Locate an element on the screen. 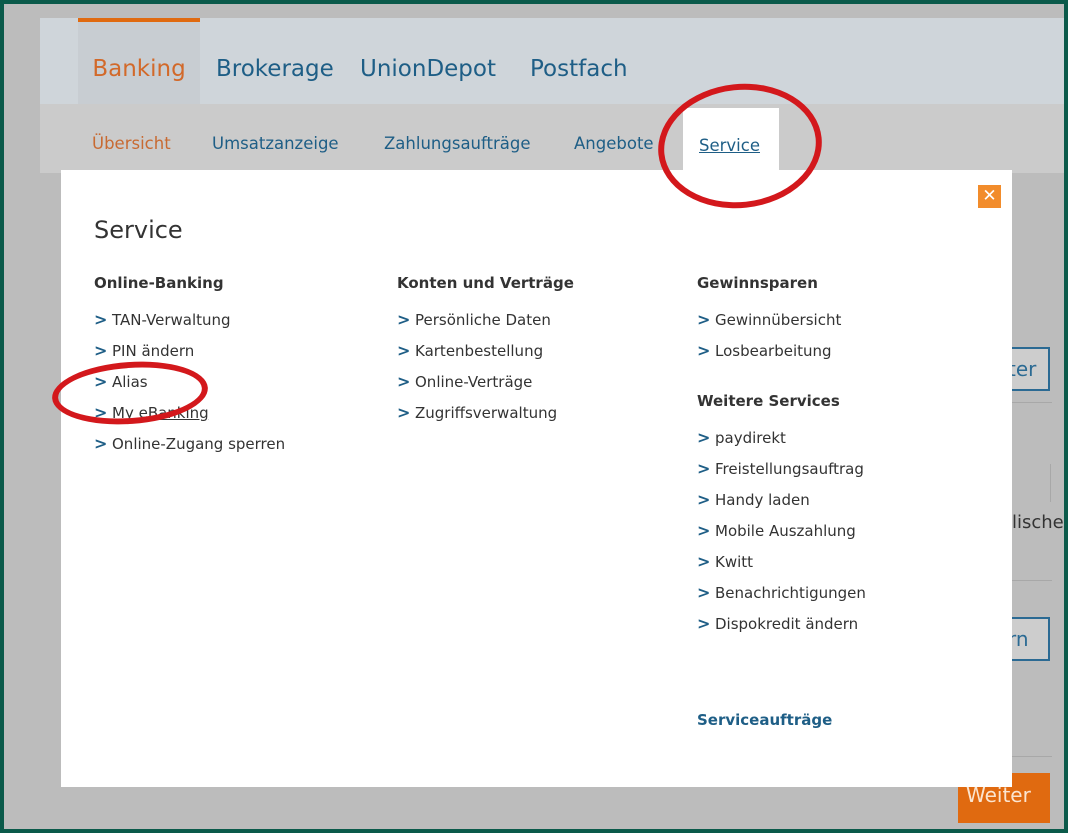 This screenshot has height=833, width=1068. list-item: > Handy laden is located at coordinates (781, 505).